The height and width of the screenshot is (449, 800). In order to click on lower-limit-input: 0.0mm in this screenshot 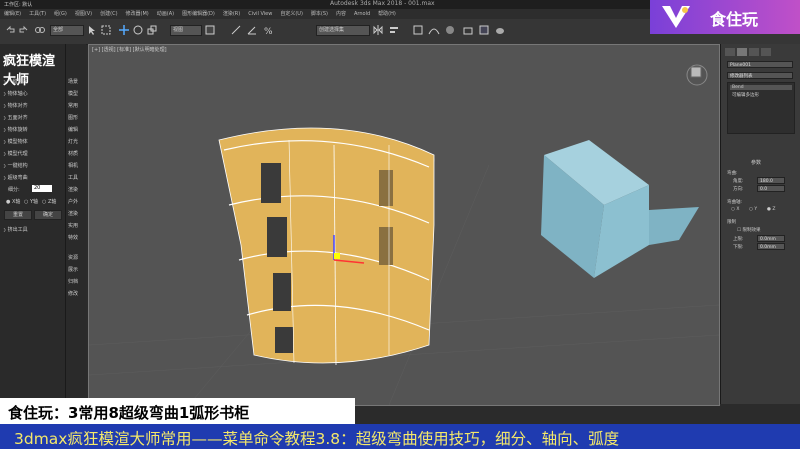, I will do `click(771, 246)`.